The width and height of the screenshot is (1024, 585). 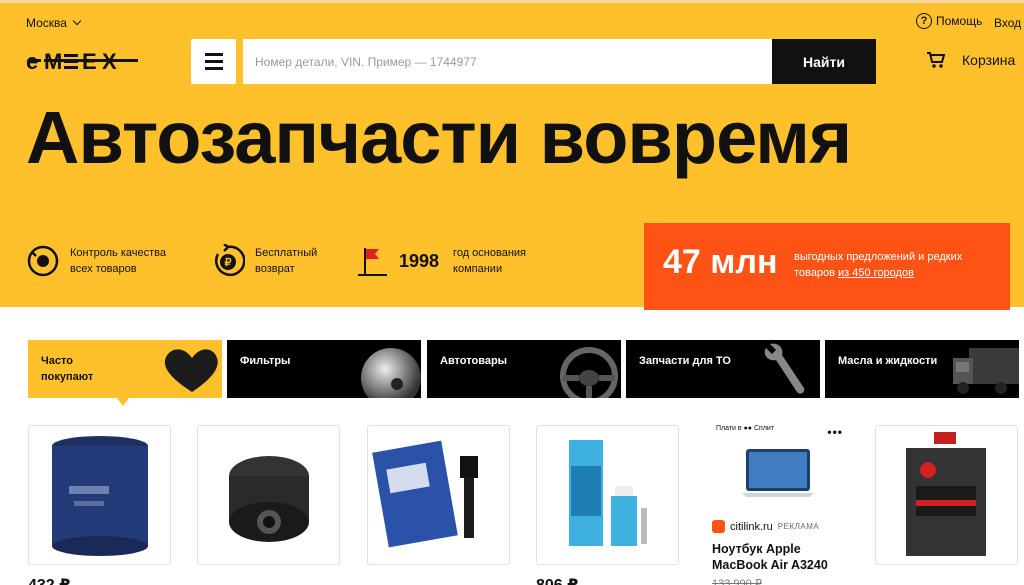 I want to click on category-autogoods: Автотовары, so click(x=524, y=369).